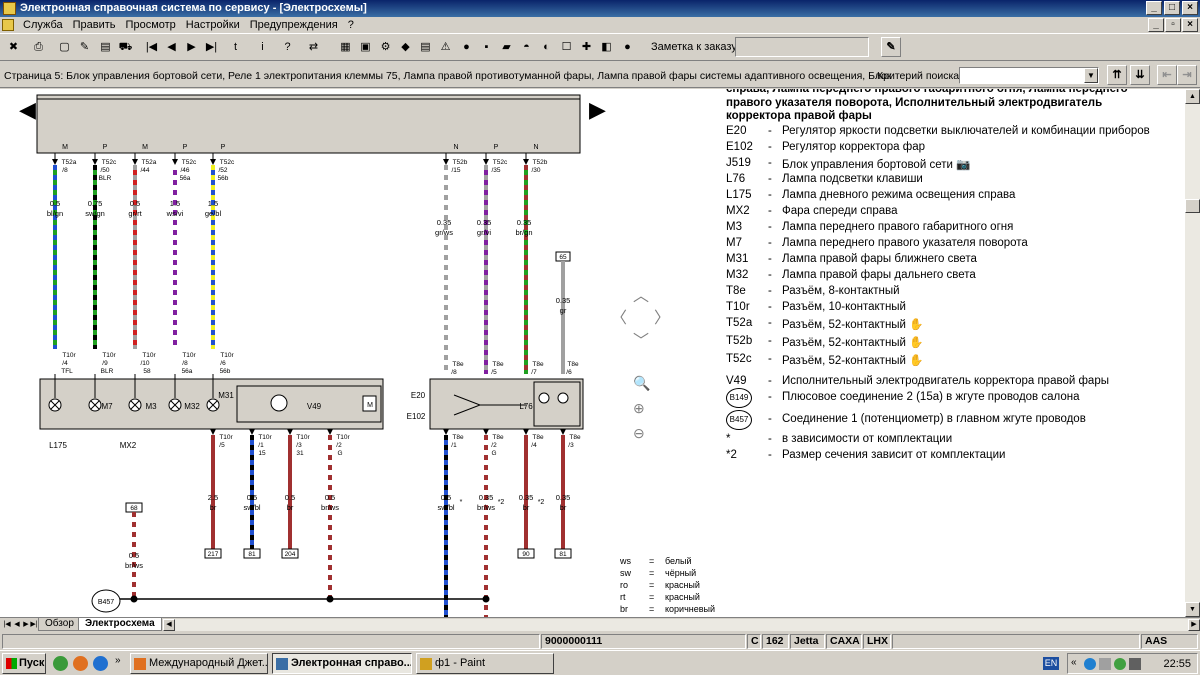 The width and height of the screenshot is (1200, 675). I want to click on menu-edit: Править, so click(94, 25).